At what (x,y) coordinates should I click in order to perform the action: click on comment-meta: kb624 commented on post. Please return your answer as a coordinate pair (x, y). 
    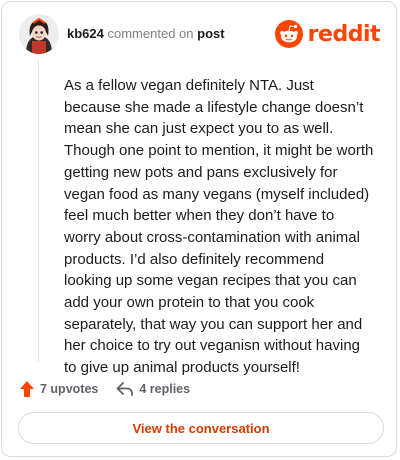
    Looking at the image, I should click on (146, 34).